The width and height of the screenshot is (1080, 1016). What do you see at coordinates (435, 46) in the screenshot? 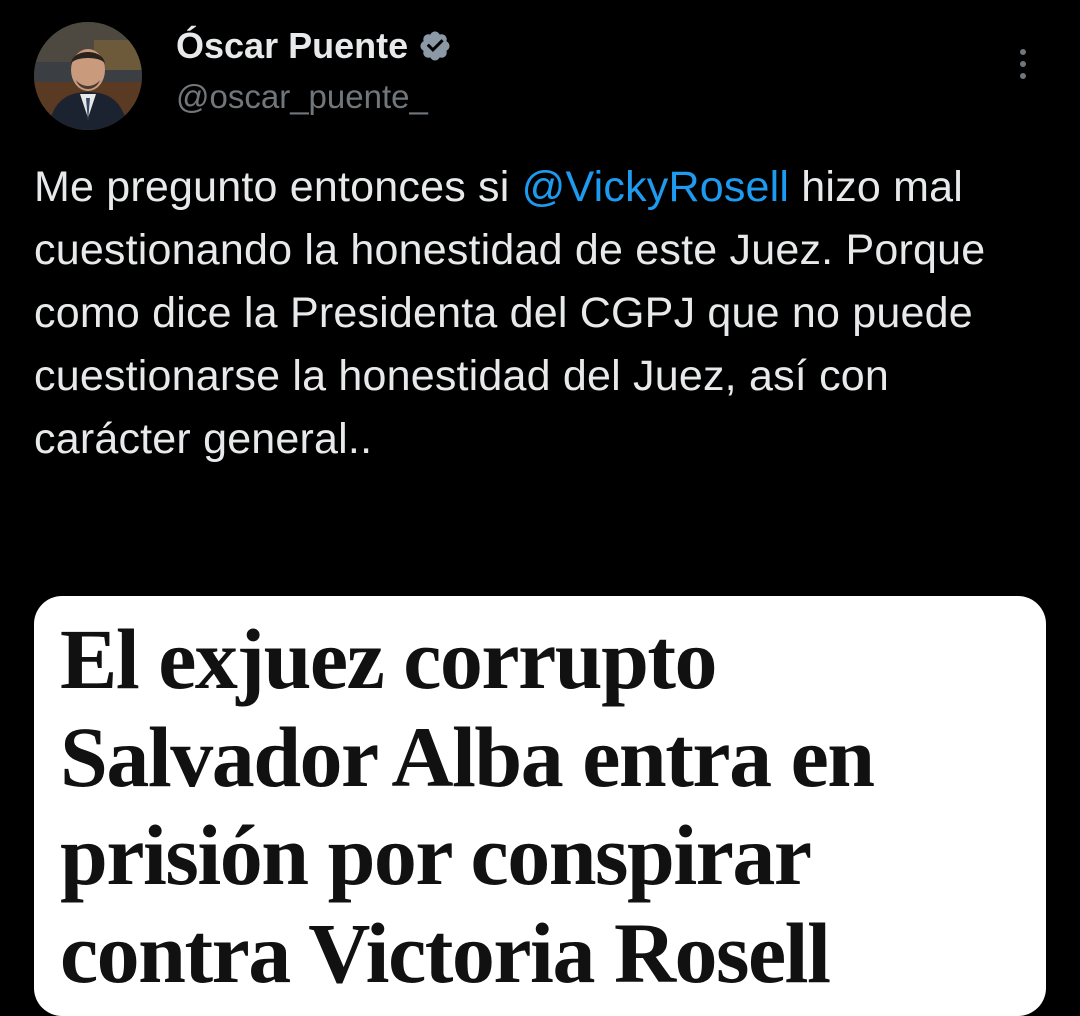
I see `verified-badge-icon` at bounding box center [435, 46].